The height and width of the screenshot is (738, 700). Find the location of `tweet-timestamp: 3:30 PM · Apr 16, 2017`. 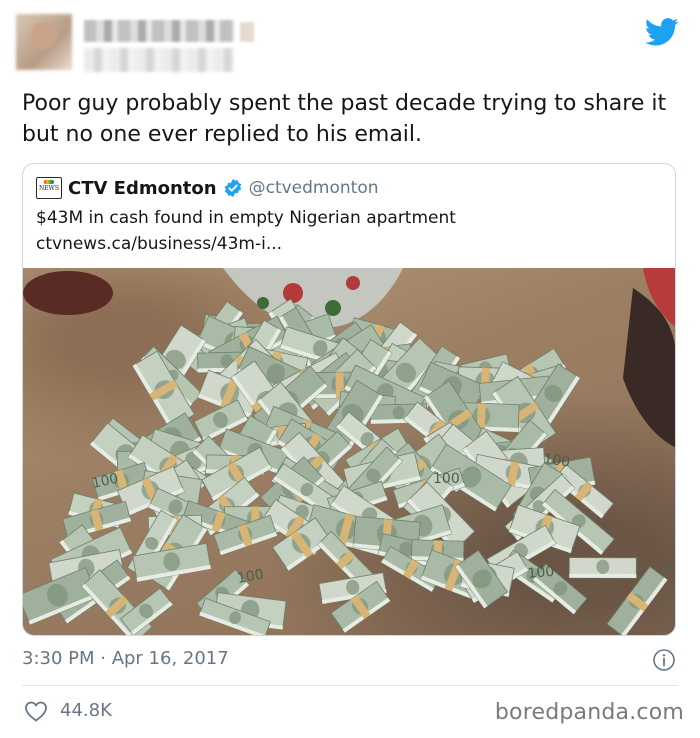

tweet-timestamp: 3:30 PM · Apr 16, 2017 is located at coordinates (125, 658).